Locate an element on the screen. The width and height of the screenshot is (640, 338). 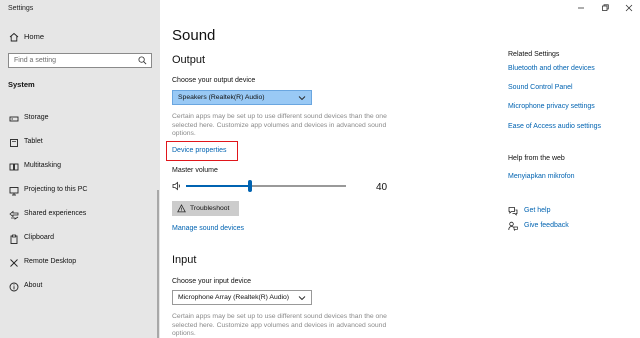
home-icon is located at coordinates (14, 37).